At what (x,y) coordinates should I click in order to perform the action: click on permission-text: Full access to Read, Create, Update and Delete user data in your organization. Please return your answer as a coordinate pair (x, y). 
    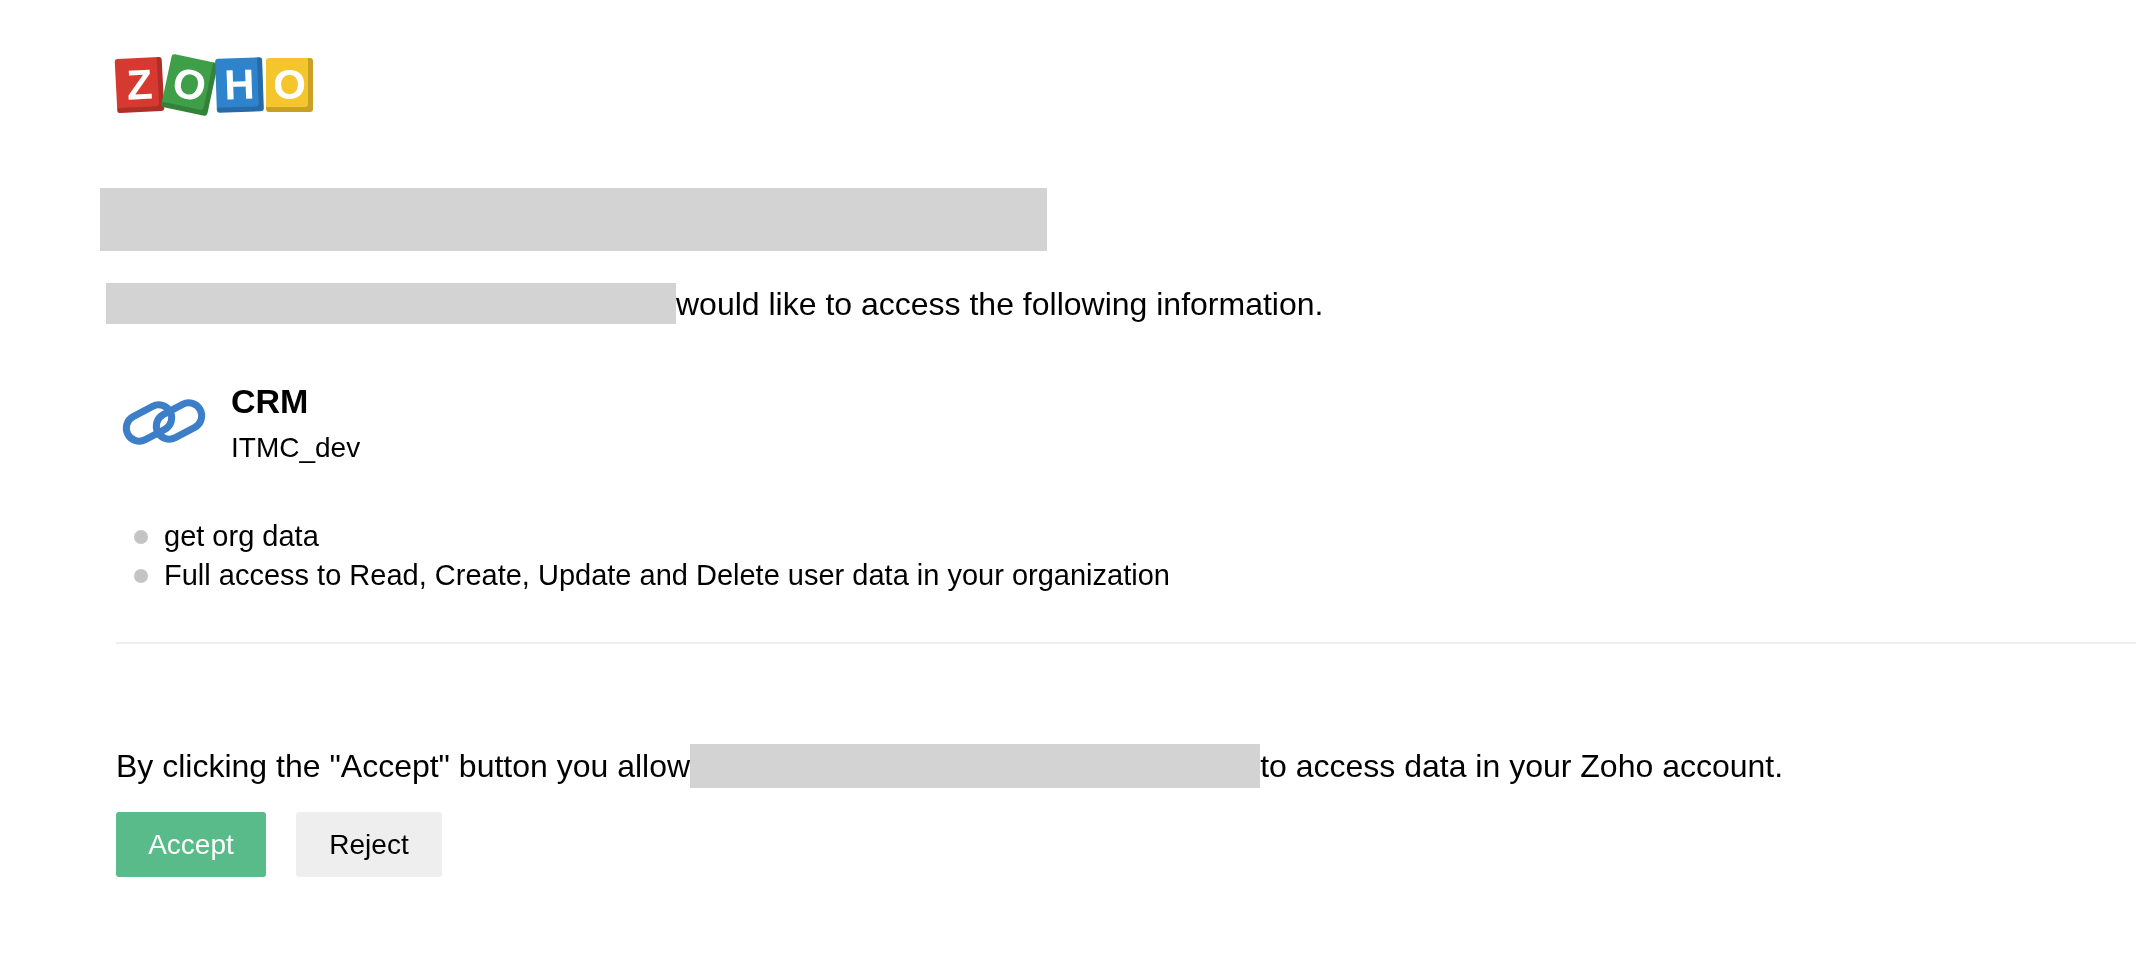
    Looking at the image, I should click on (667, 575).